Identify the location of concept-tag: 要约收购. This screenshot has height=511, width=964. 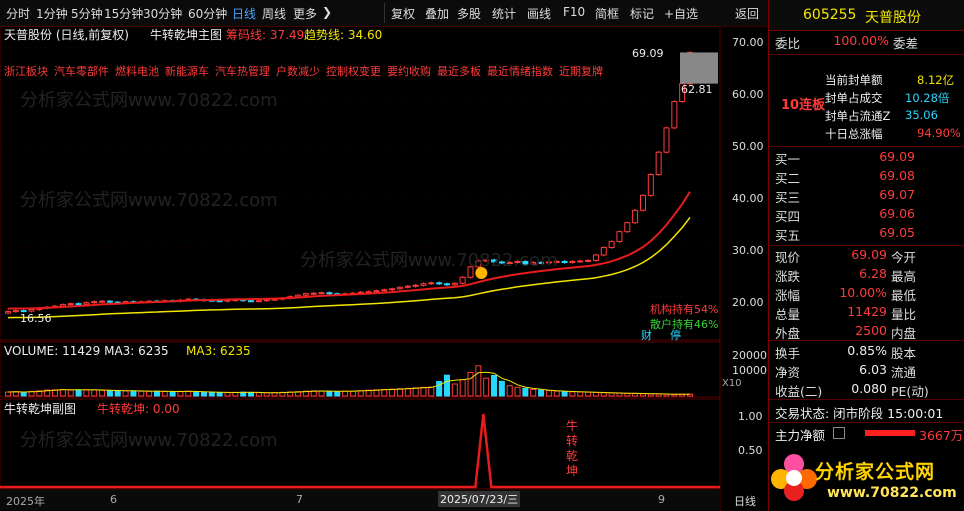
(409, 71).